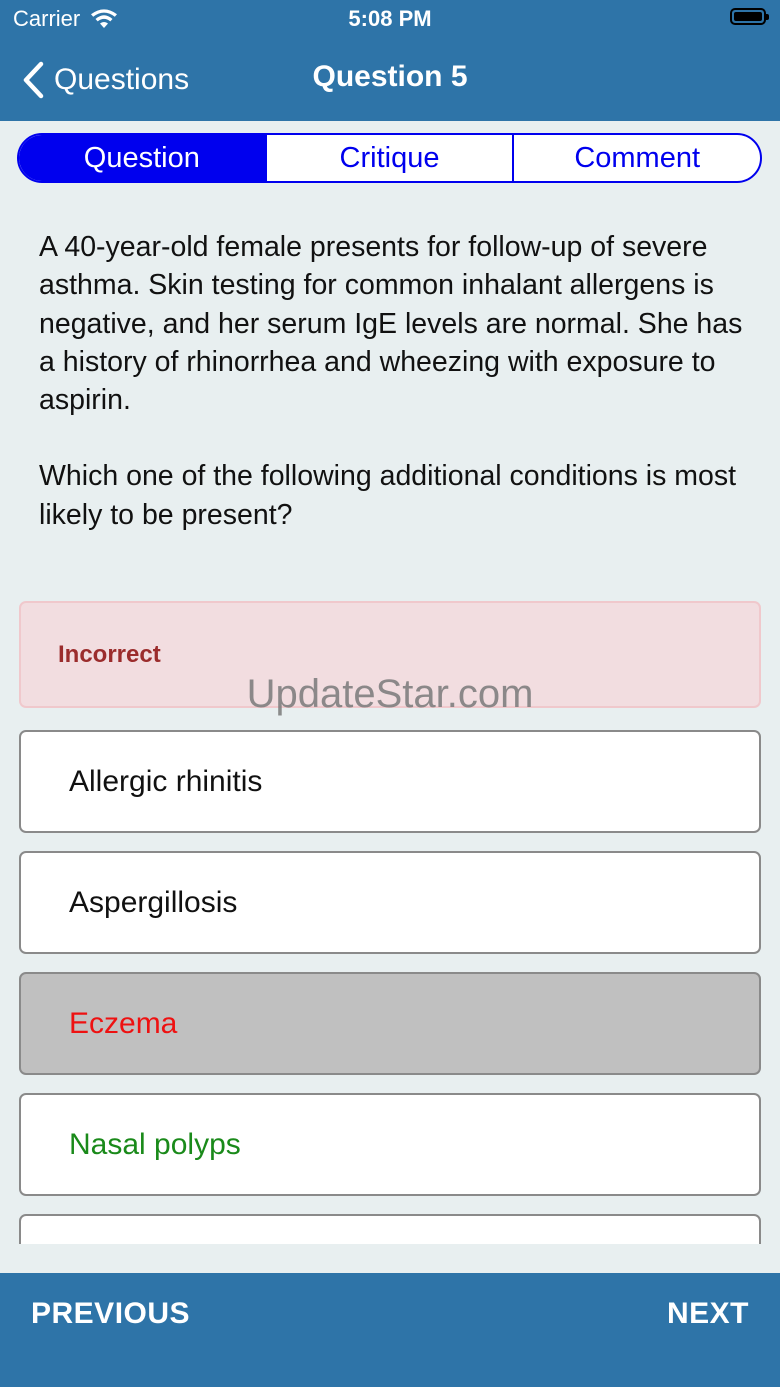 The image size is (780, 1387). I want to click on segmented-control: Question Critique Comment, so click(389, 158).